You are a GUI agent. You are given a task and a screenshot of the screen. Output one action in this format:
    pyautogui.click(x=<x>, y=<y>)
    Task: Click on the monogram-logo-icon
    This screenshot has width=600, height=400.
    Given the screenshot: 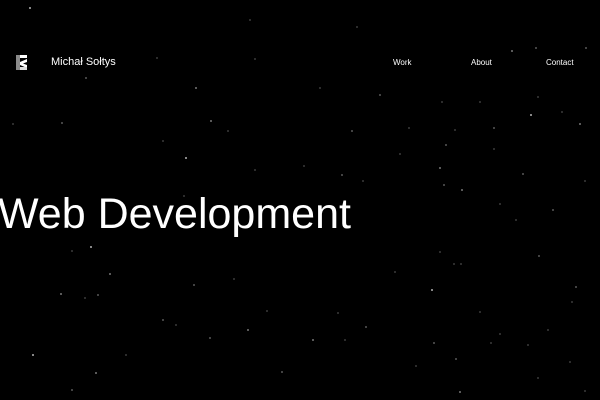 What is the action you would take?
    pyautogui.click(x=22, y=62)
    